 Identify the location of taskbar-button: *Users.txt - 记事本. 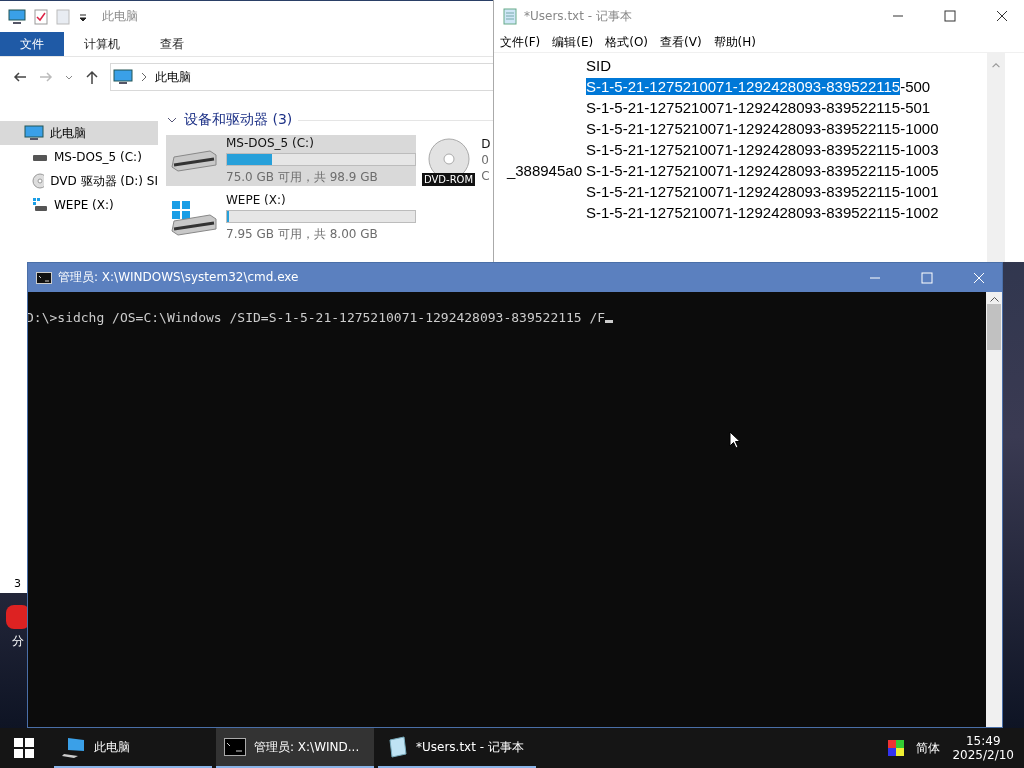
(457, 748).